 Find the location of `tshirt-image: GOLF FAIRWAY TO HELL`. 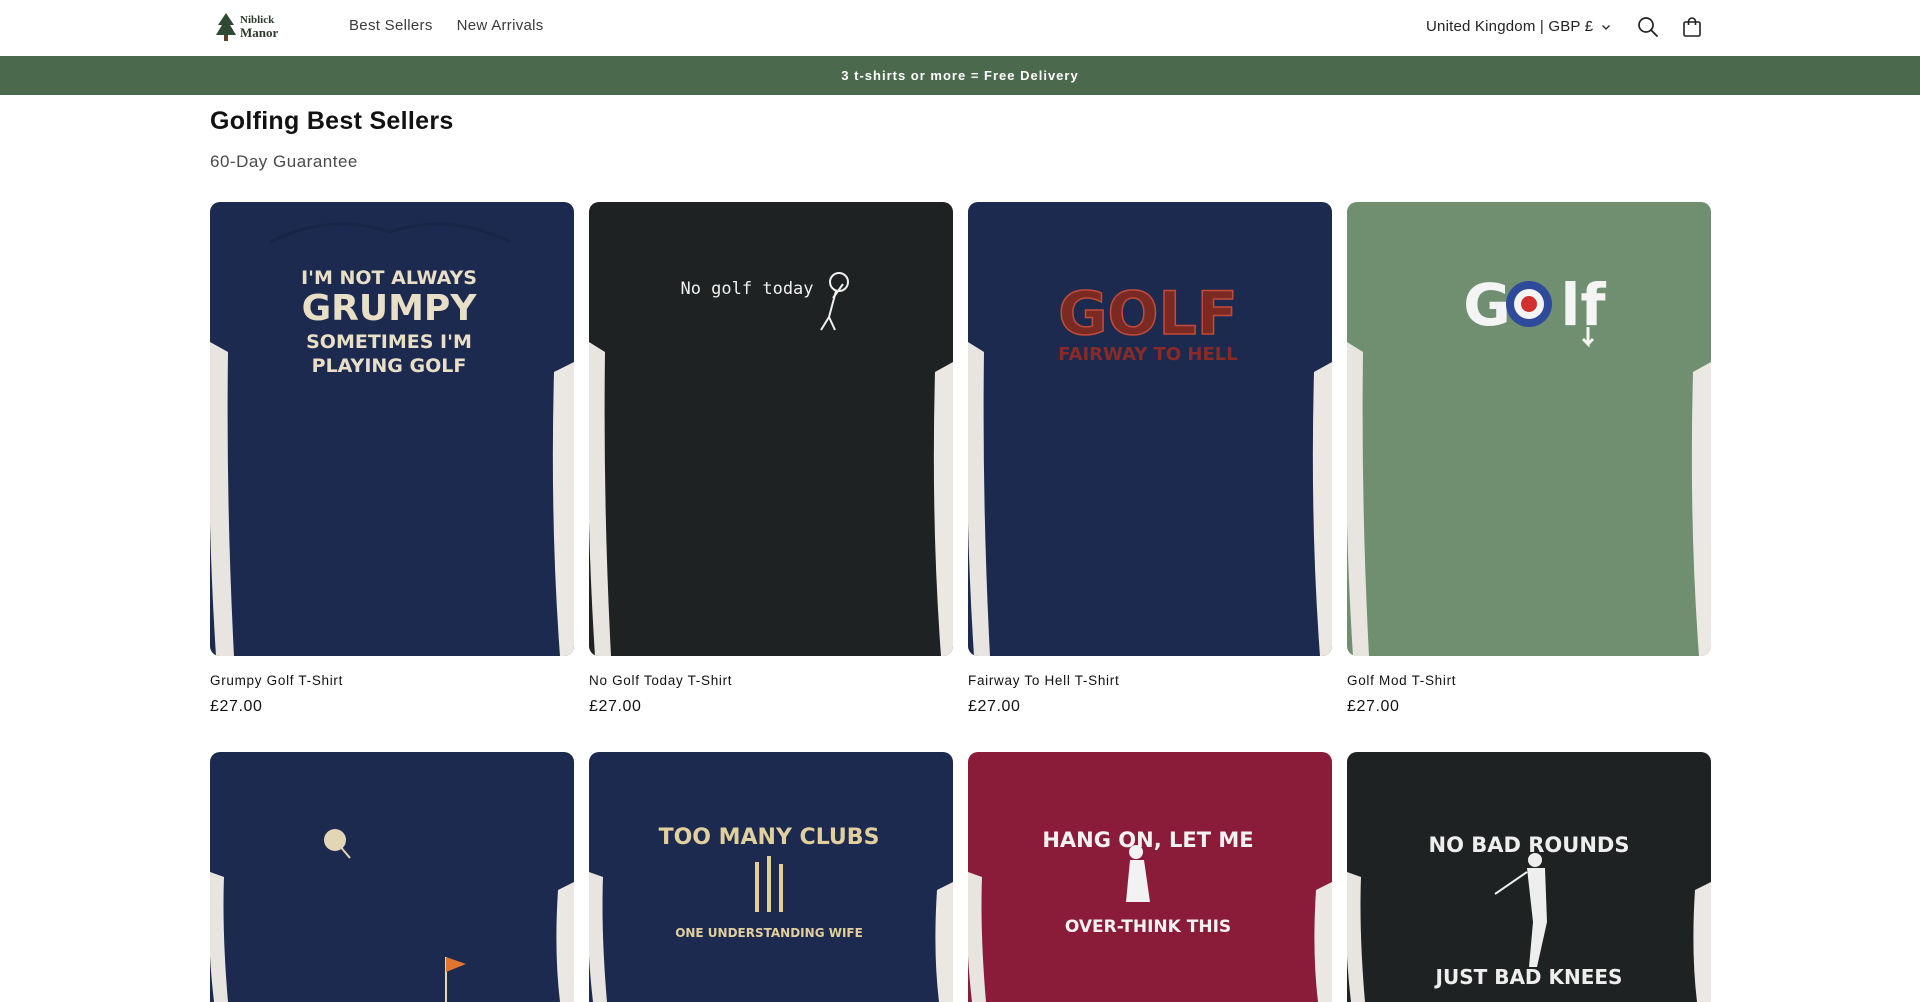

tshirt-image: GOLF FAIRWAY TO HELL is located at coordinates (1150, 429).